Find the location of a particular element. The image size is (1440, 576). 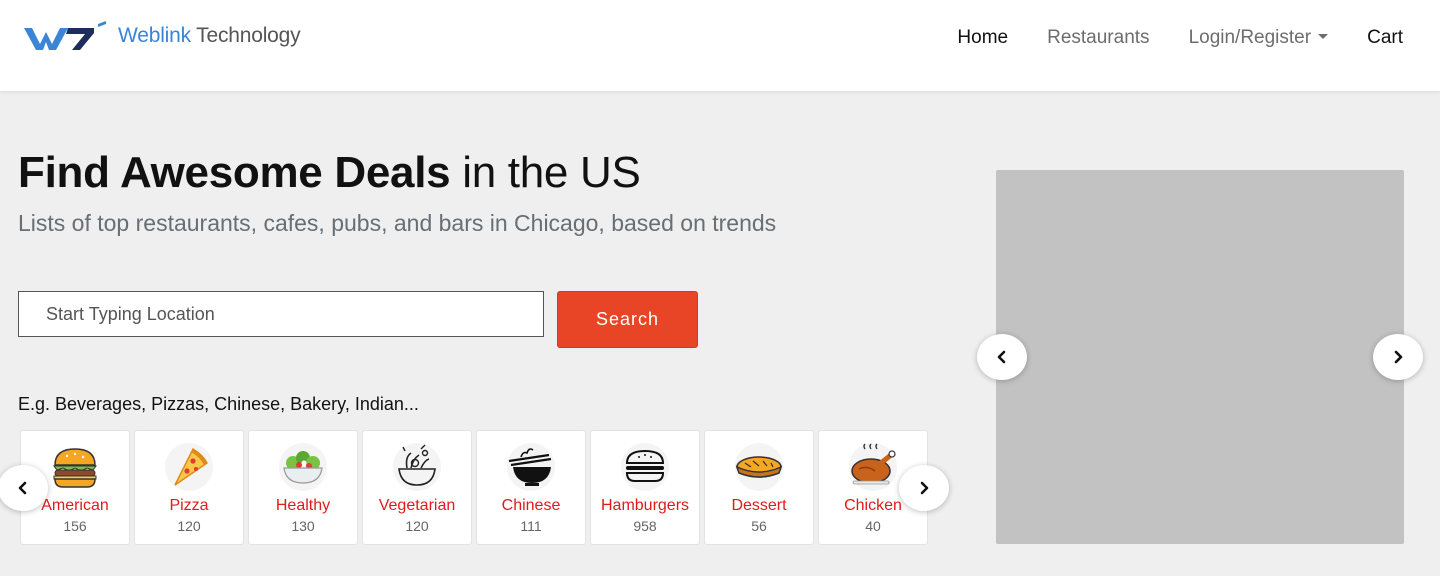

caret-down-icon is located at coordinates (1323, 36).